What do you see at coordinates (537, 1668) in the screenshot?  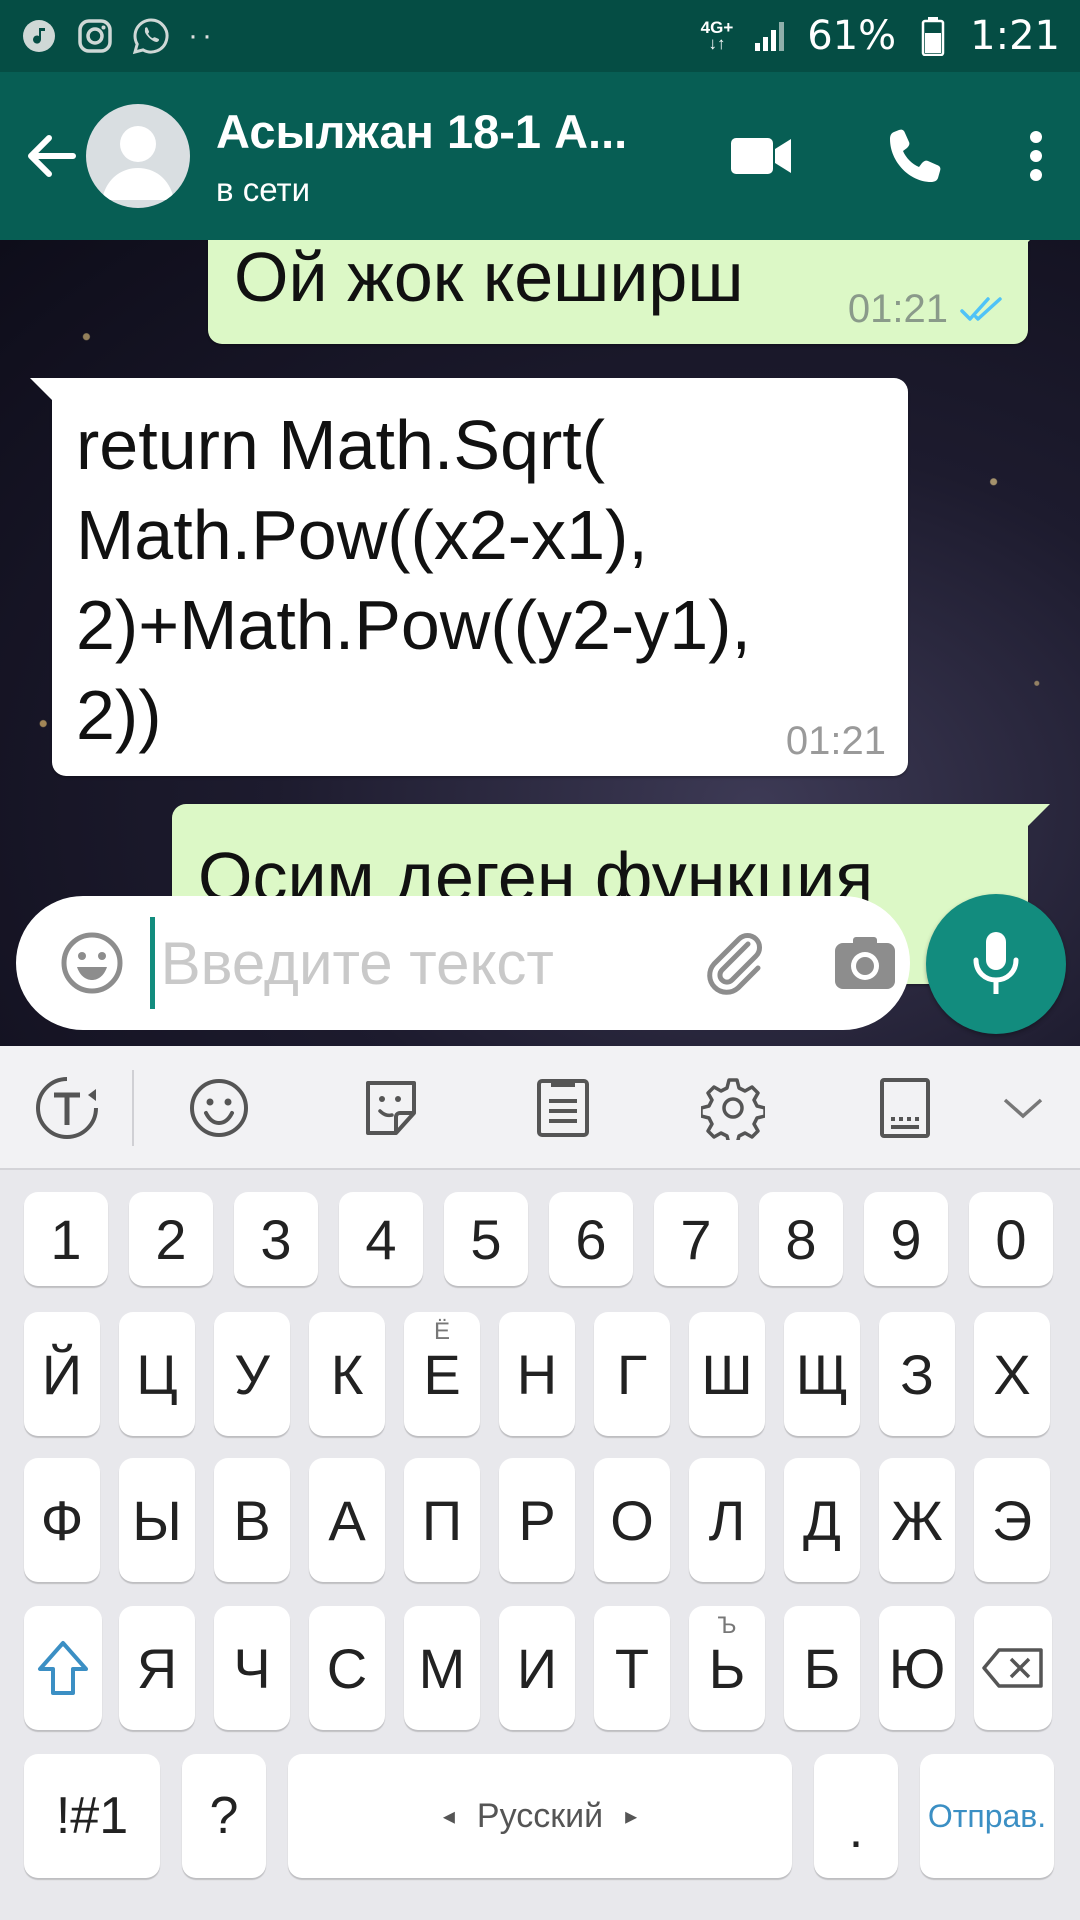 I see `key-letter: И` at bounding box center [537, 1668].